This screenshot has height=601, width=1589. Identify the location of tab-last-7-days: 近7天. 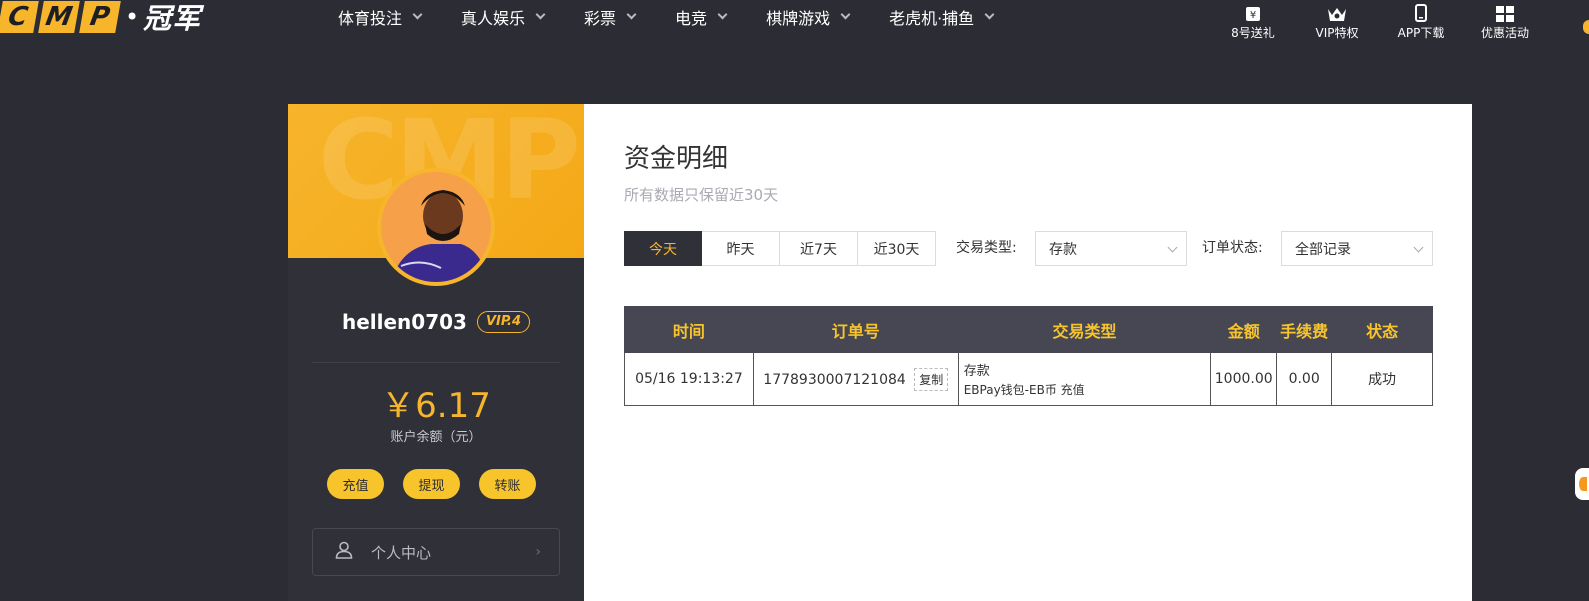
(819, 248).